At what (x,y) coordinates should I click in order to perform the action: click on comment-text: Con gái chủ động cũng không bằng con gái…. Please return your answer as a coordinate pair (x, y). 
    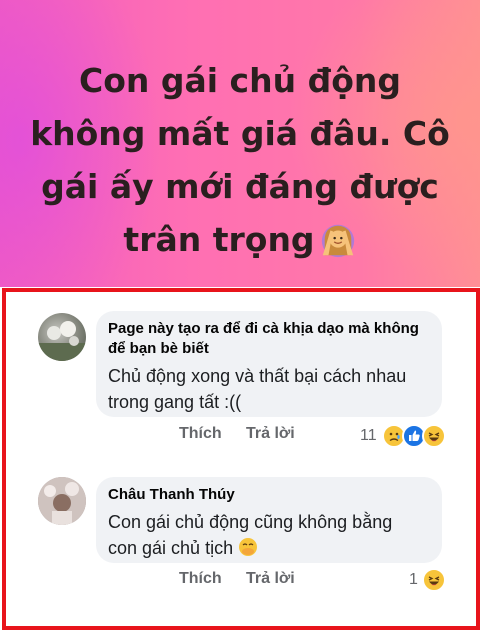
    Looking at the image, I should click on (258, 535).